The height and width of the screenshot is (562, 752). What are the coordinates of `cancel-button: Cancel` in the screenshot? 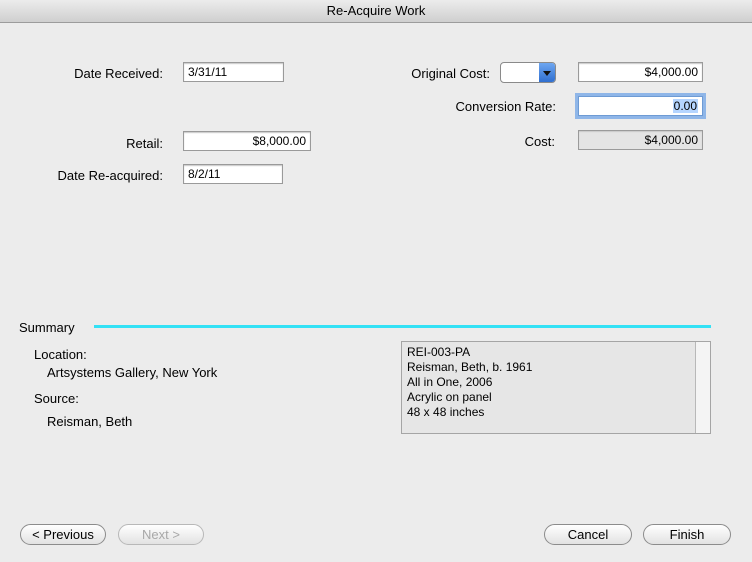 It's located at (588, 534).